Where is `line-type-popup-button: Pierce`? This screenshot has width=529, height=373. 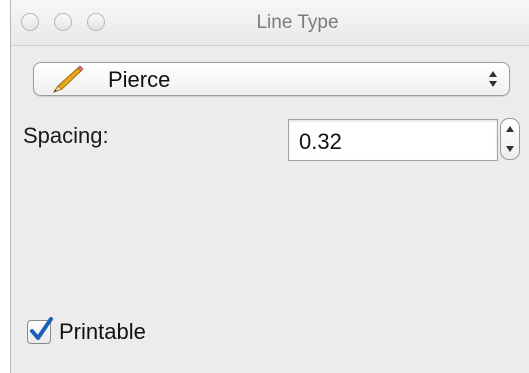 line-type-popup-button: Pierce is located at coordinates (271, 79).